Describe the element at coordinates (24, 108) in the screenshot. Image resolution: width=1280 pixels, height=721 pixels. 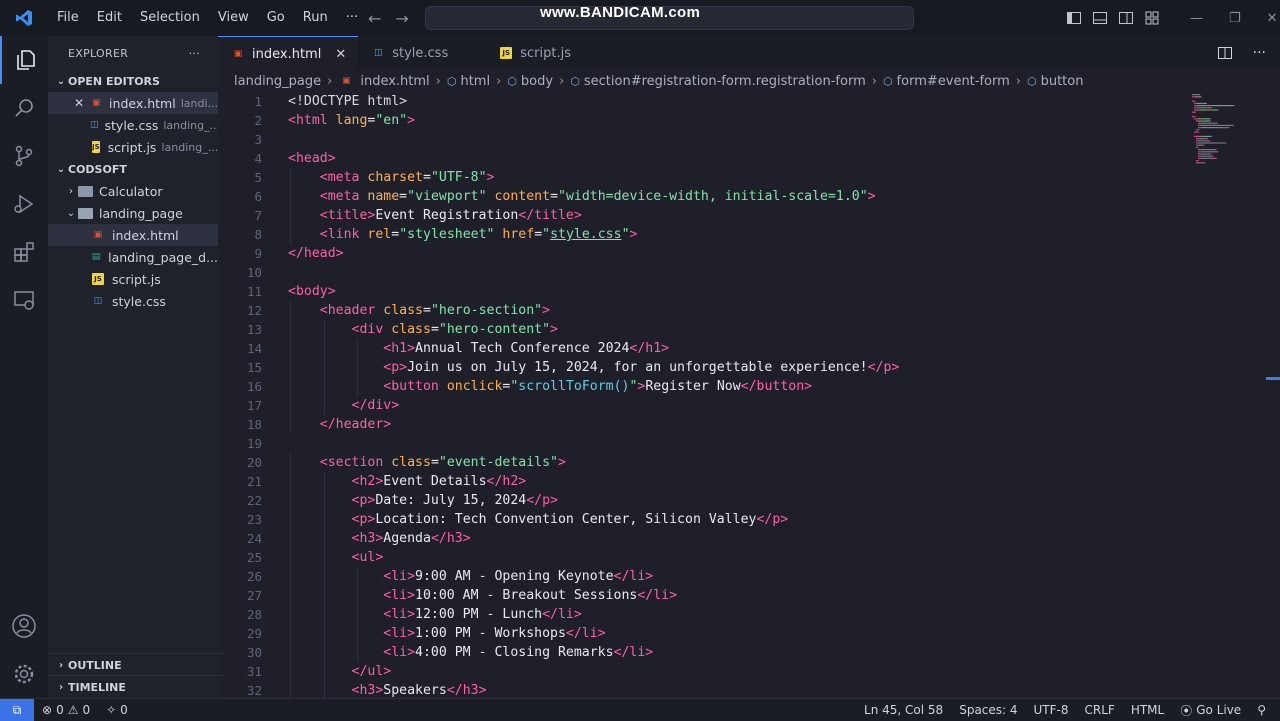
I see `search-icon` at that location.